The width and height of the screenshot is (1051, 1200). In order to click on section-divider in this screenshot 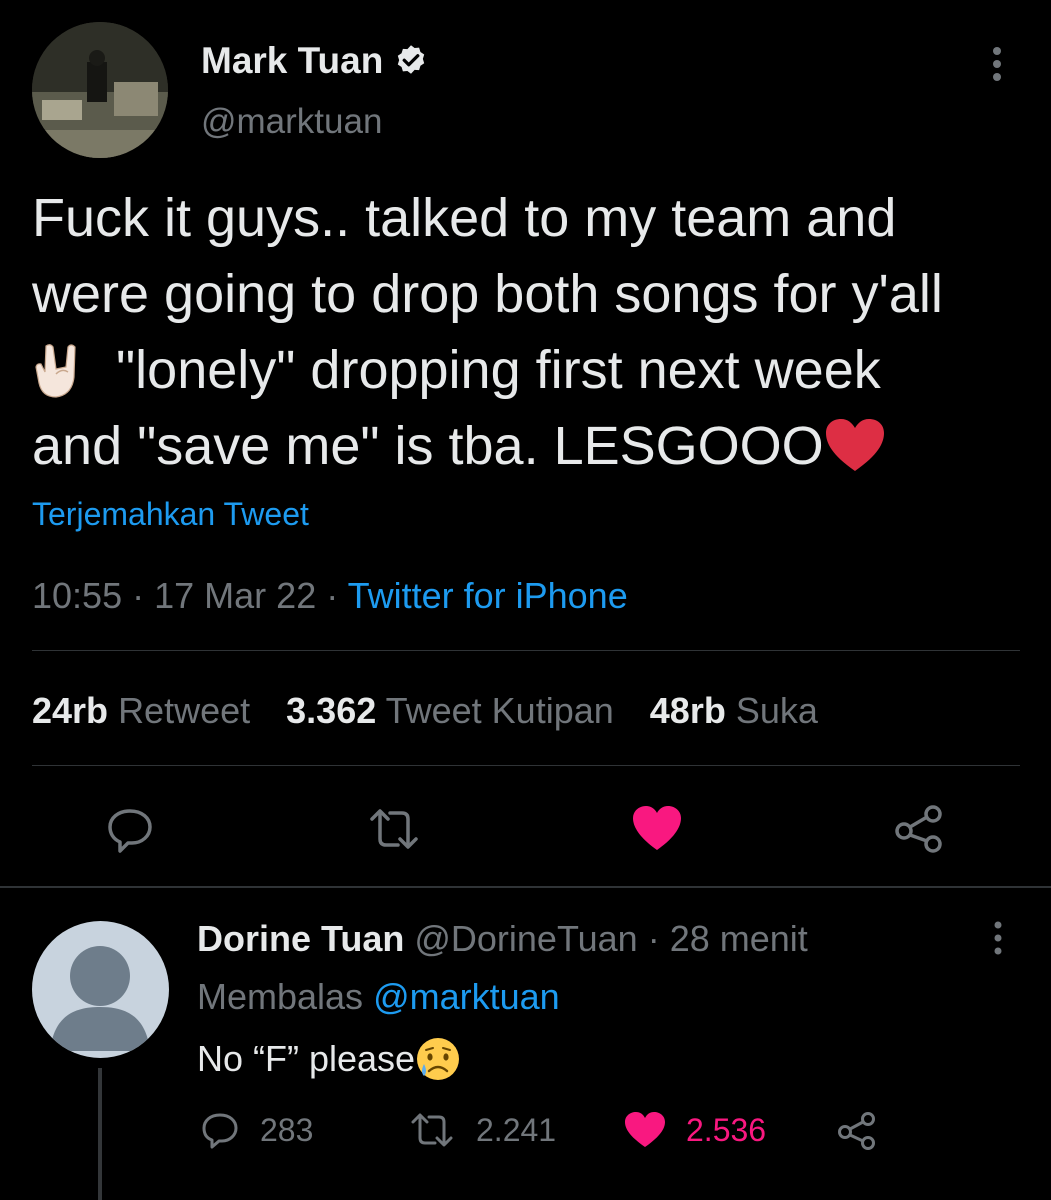, I will do `click(525, 887)`.